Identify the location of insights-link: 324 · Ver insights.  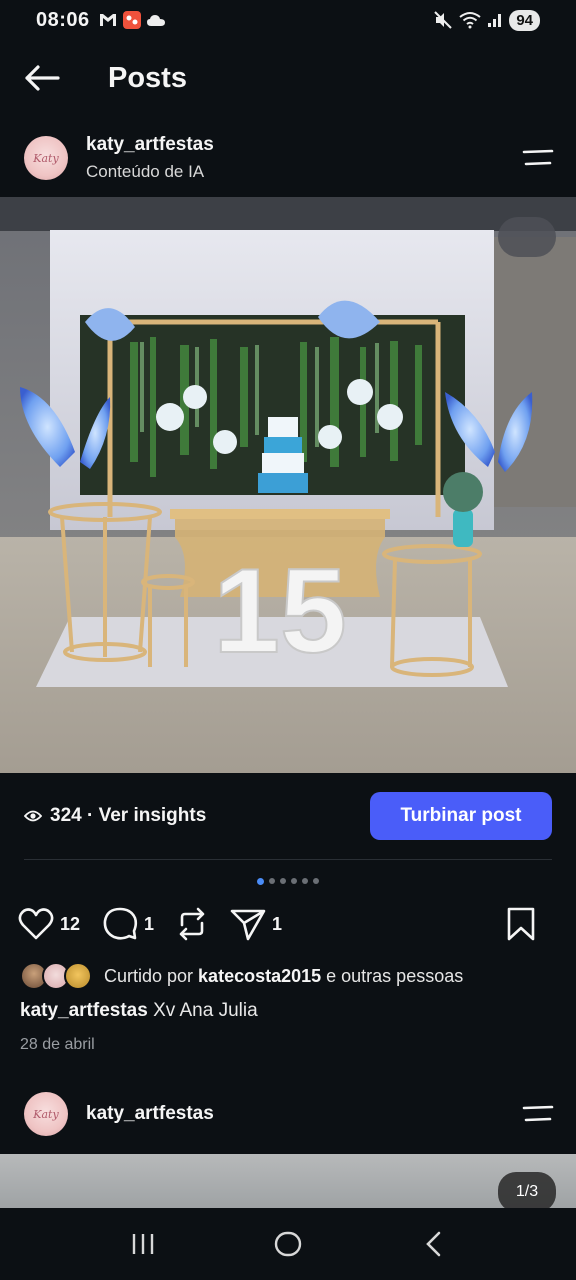
(128, 816).